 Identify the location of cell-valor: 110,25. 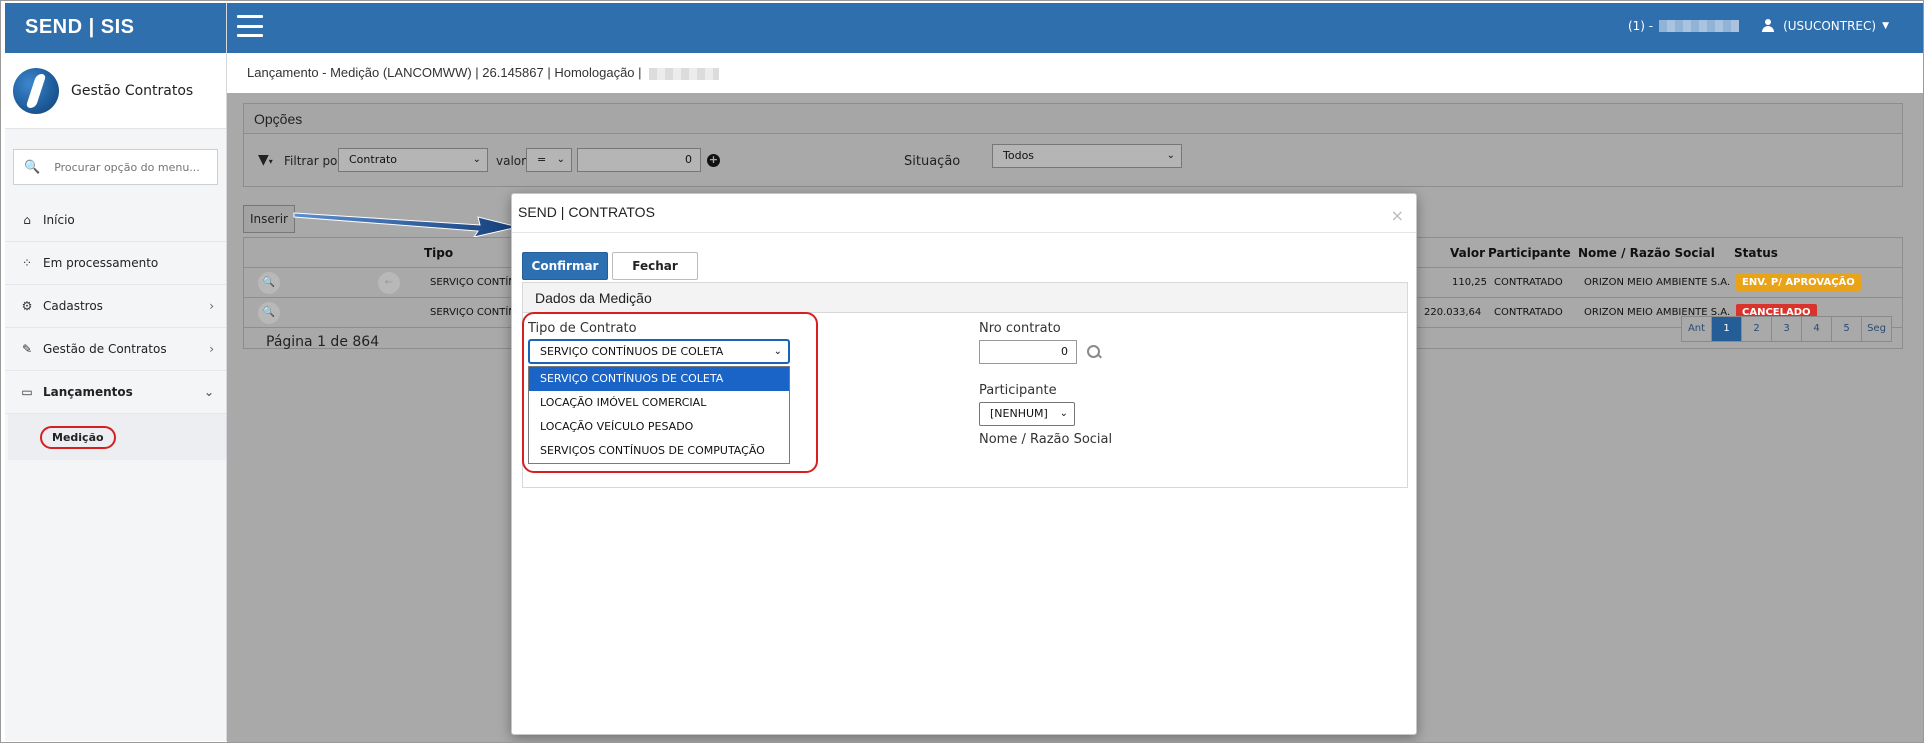
(1469, 282).